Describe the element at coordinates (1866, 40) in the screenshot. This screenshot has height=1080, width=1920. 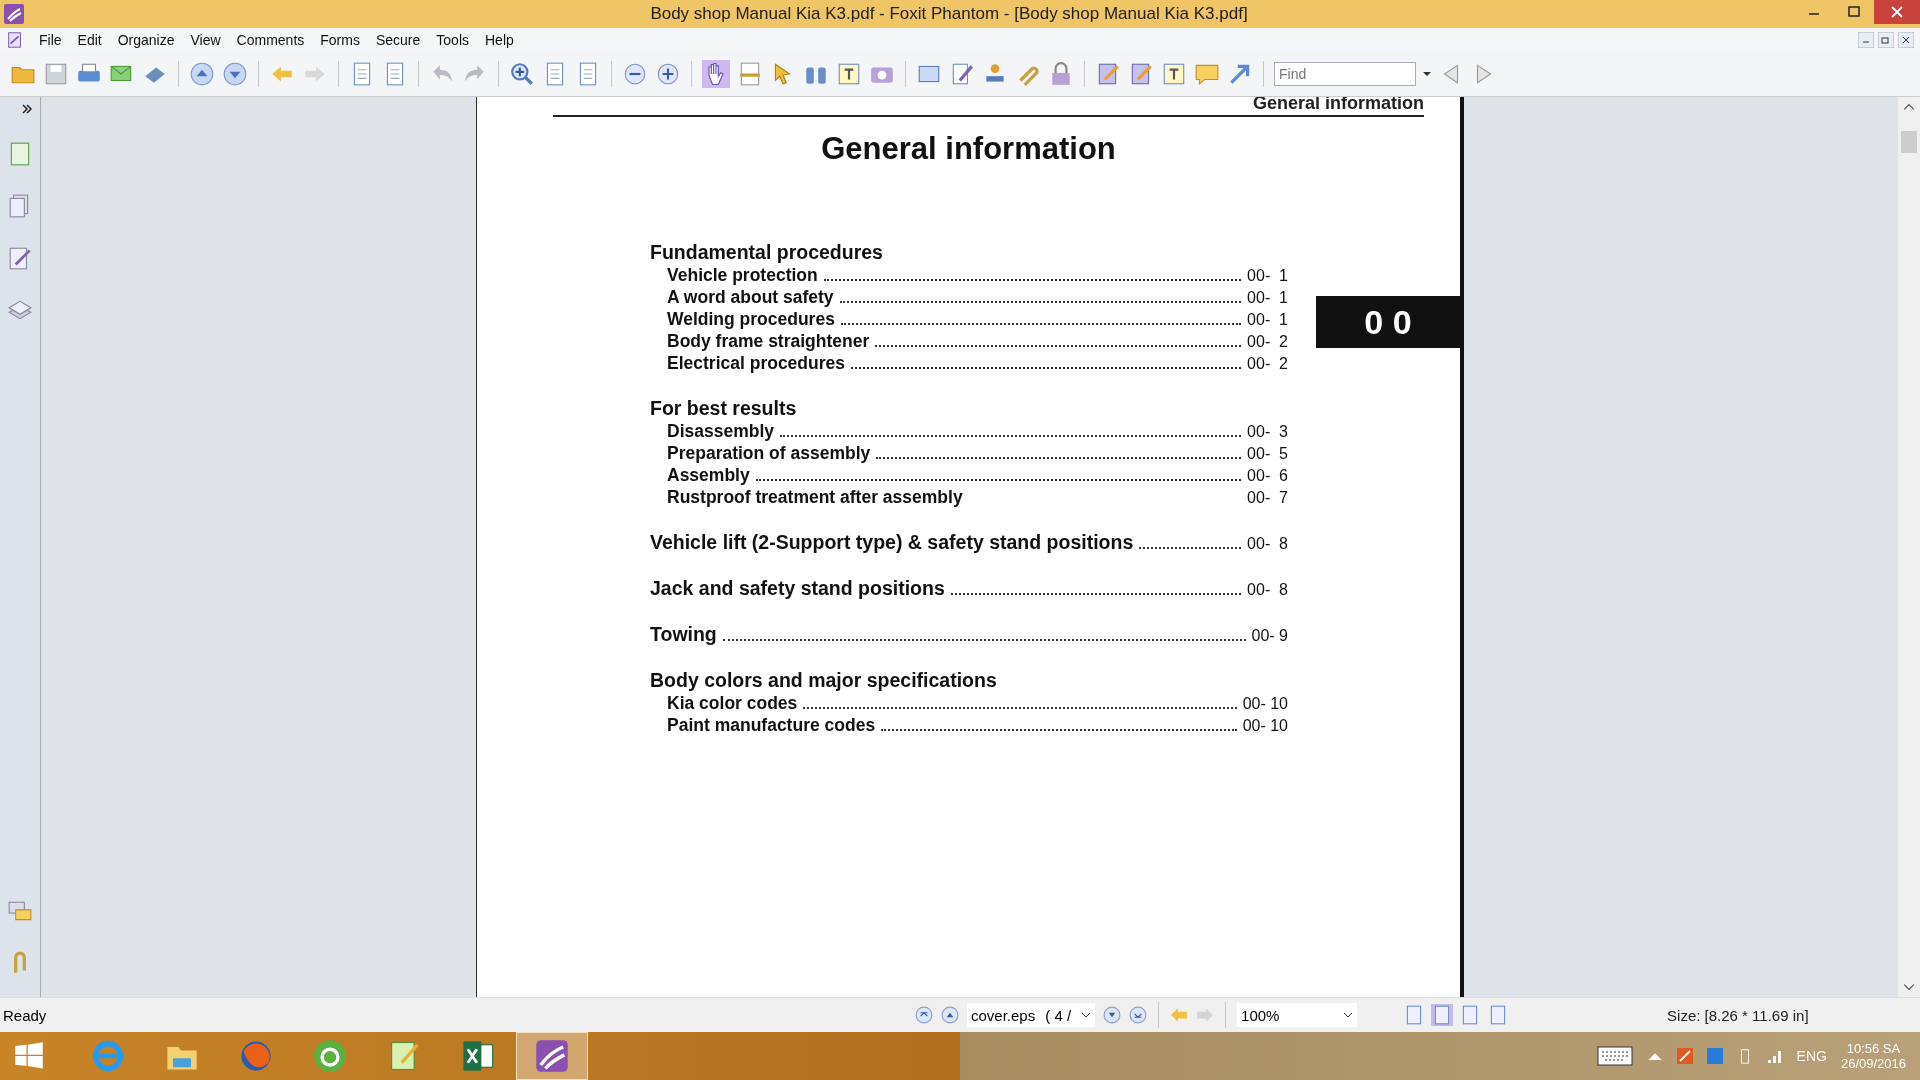
I see `minimize-icon` at that location.